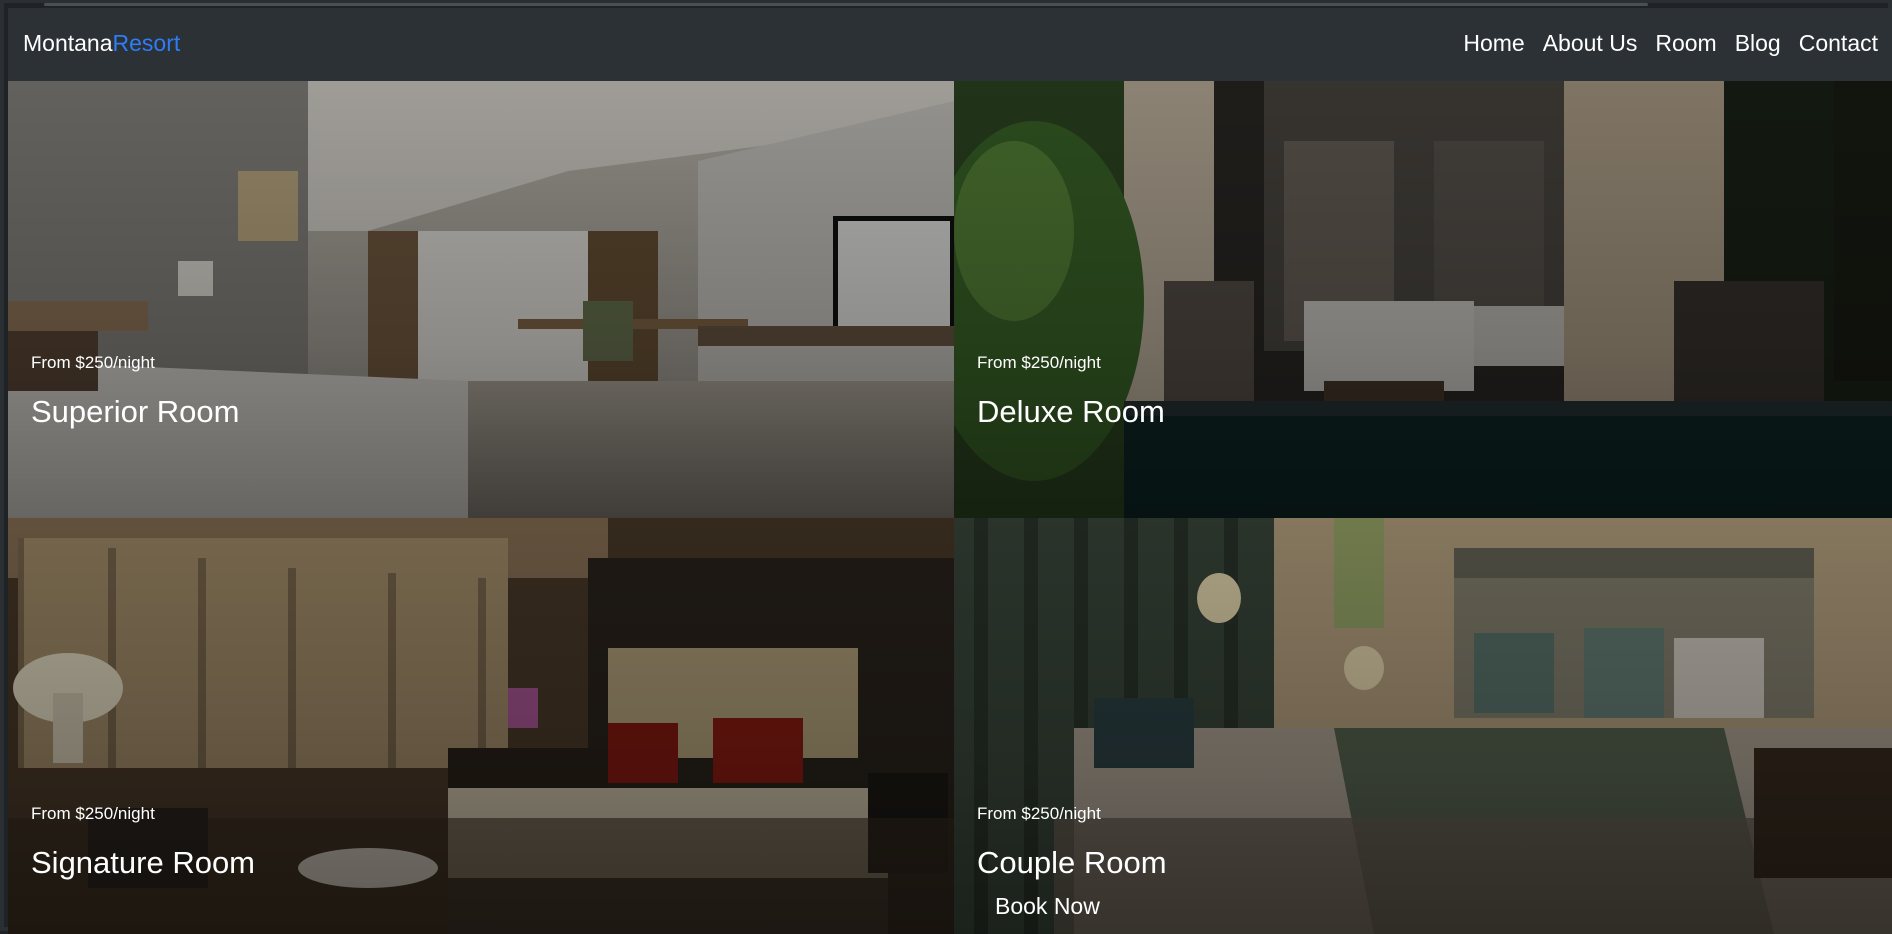 This screenshot has height=934, width=1892. What do you see at coordinates (146, 43) in the screenshot?
I see `brand-accent: Resort` at bounding box center [146, 43].